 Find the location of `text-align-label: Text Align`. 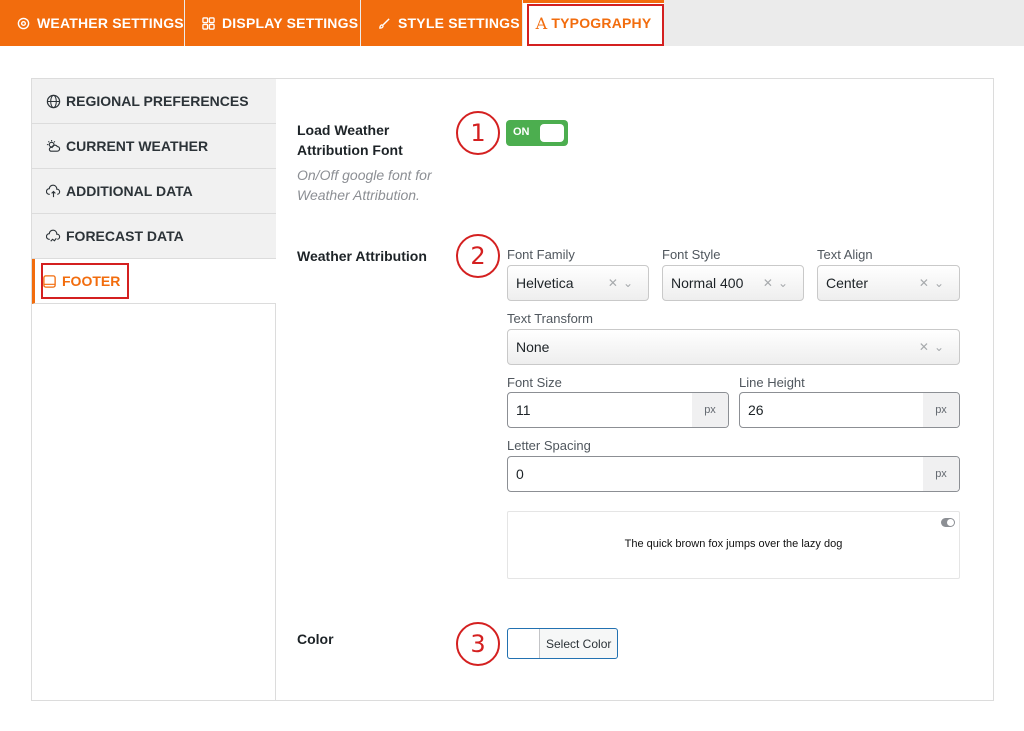

text-align-label: Text Align is located at coordinates (845, 254).